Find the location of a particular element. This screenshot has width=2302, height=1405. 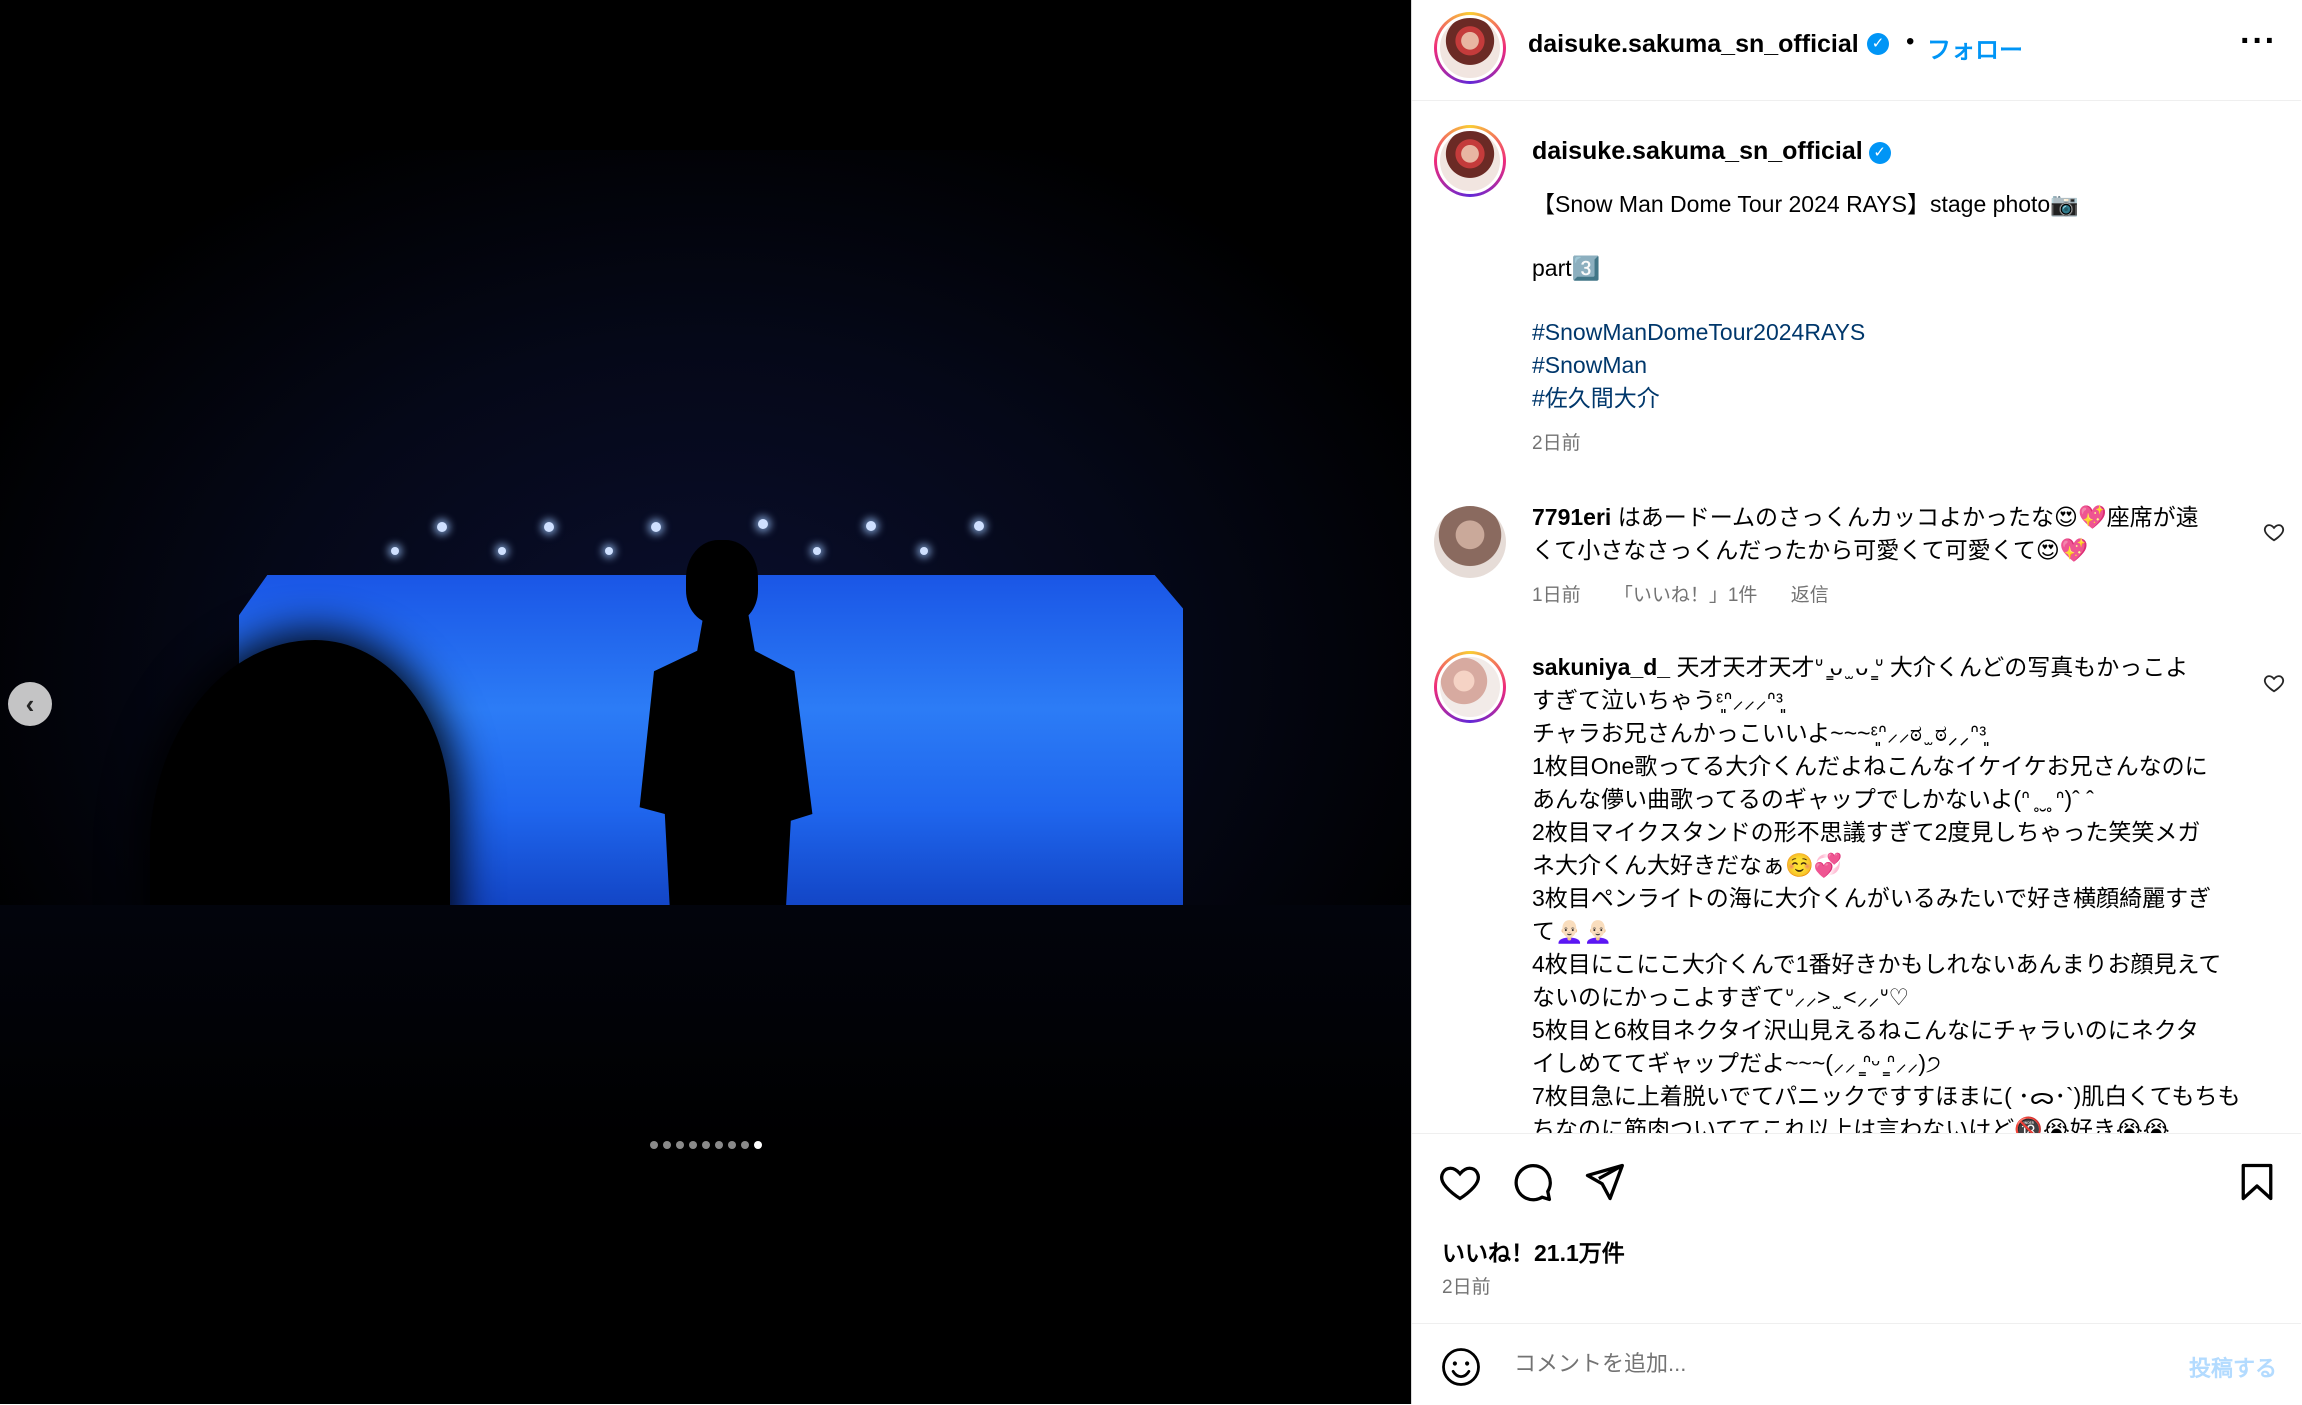

caption-part: part3️⃣ is located at coordinates (1566, 268).